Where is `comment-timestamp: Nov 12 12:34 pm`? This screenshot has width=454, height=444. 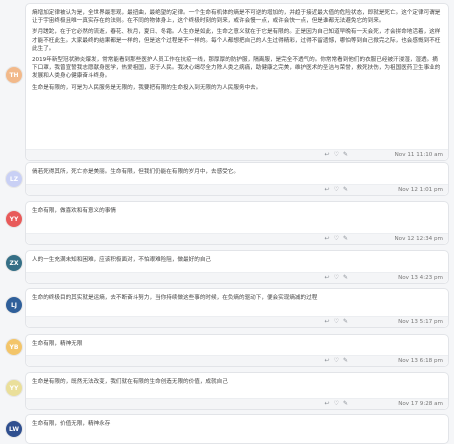 comment-timestamp: Nov 12 12:34 pm is located at coordinates (419, 239).